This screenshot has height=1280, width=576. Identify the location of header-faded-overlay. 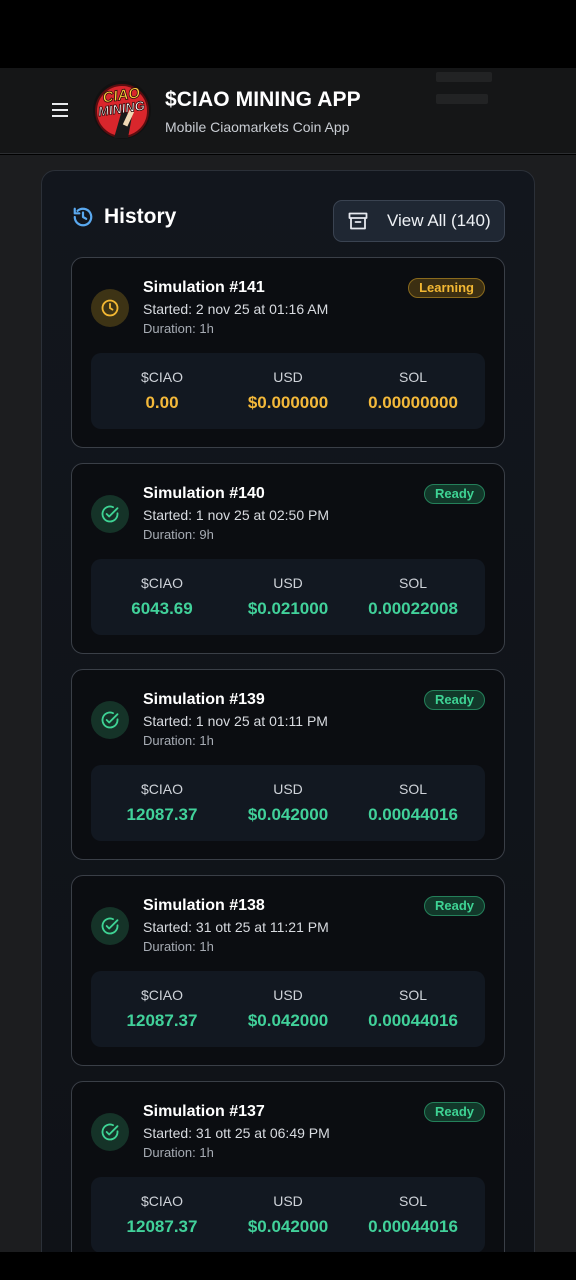
(466, 90).